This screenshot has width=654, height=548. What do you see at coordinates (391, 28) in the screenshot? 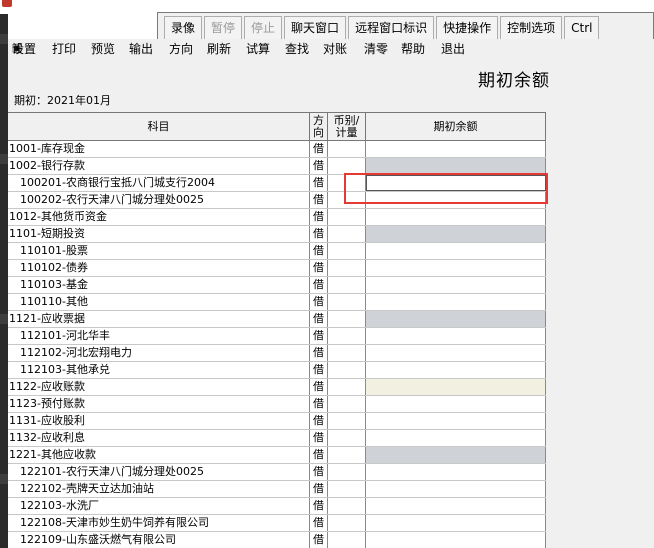
I see `toolbar-button-4: 远程窗口标识` at bounding box center [391, 28].